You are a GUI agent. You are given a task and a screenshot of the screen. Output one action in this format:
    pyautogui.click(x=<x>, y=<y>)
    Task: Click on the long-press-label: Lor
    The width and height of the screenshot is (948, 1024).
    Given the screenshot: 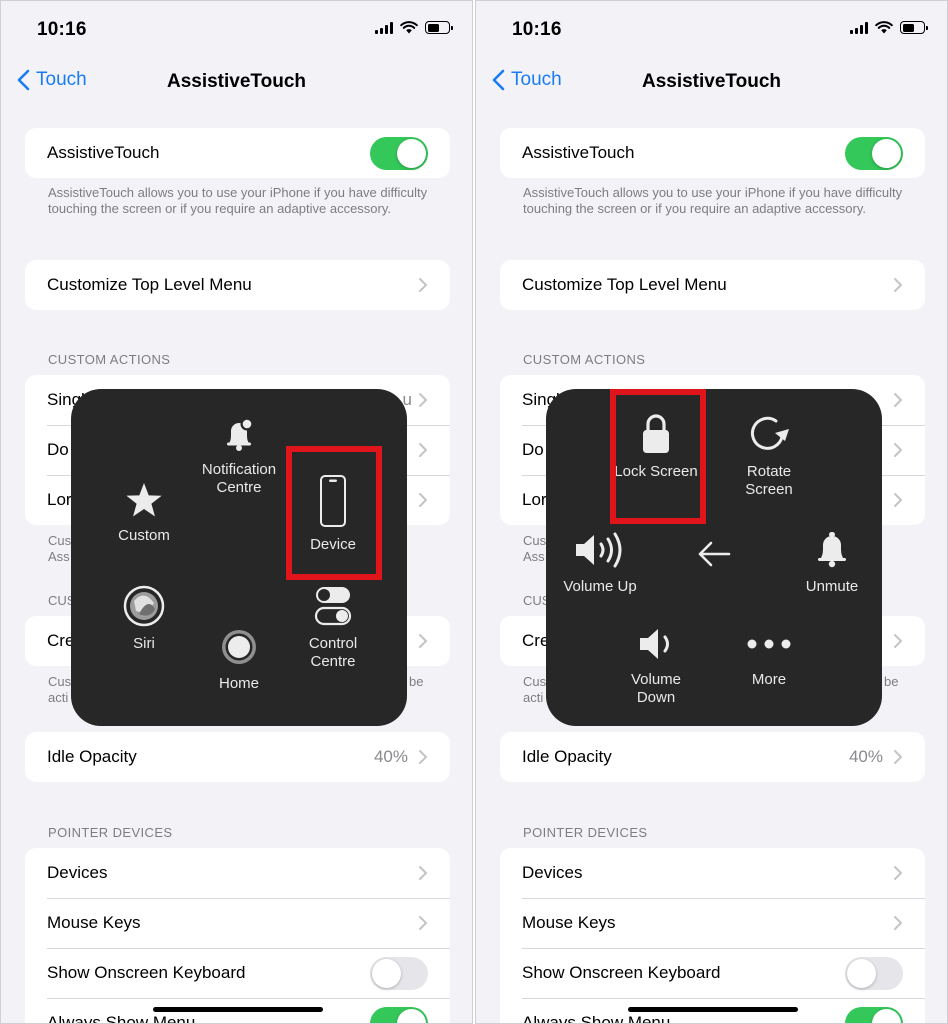 What is the action you would take?
    pyautogui.click(x=534, y=499)
    